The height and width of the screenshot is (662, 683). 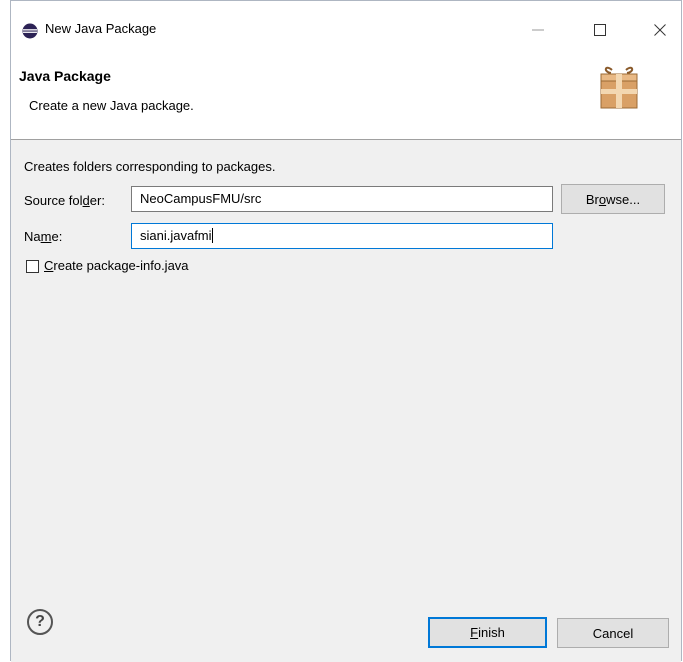 I want to click on minimize-button, so click(x=538, y=30).